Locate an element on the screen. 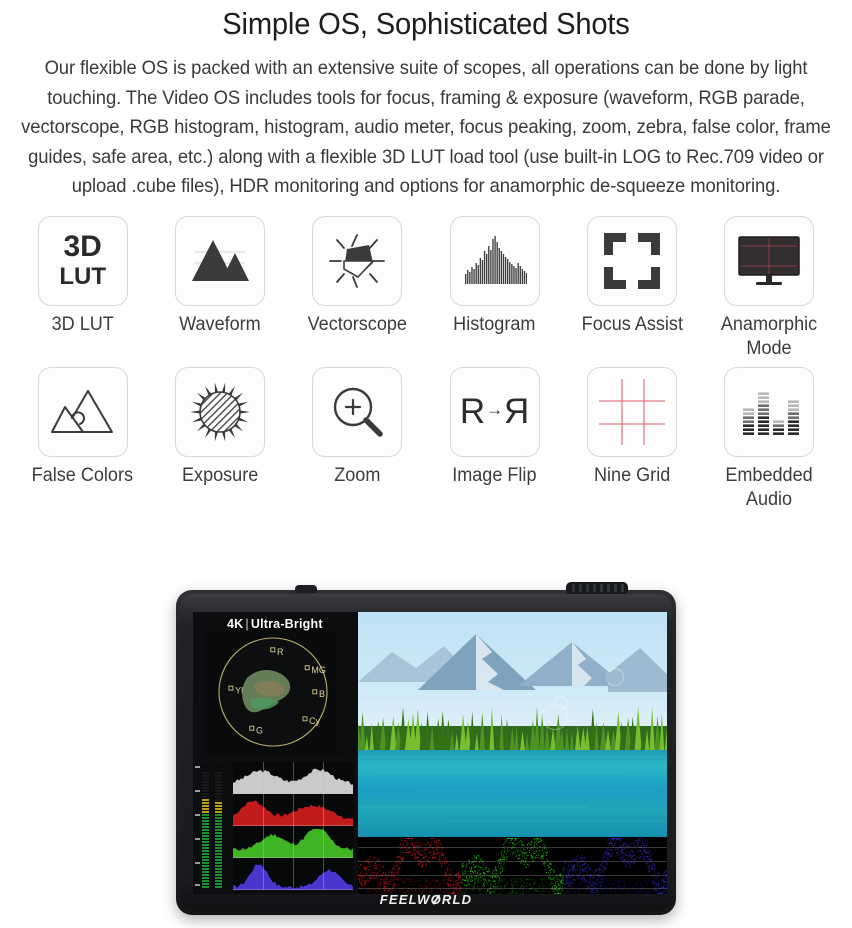  feature-label: Waveform is located at coordinates (220, 325).